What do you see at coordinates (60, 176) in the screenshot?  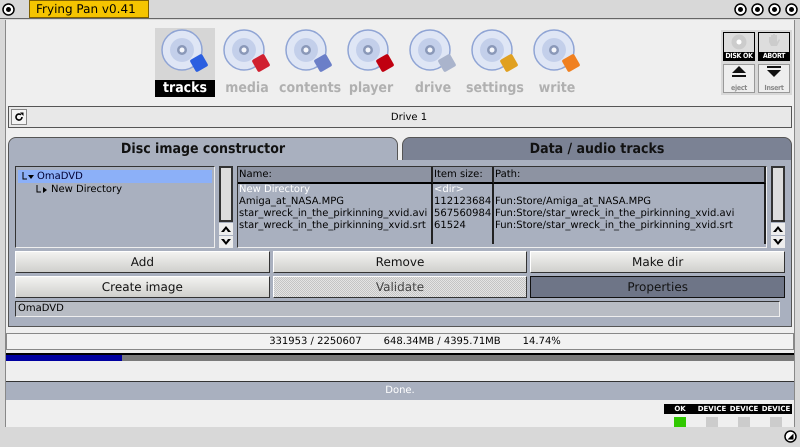 I see `tree-label: OmaDVD` at bounding box center [60, 176].